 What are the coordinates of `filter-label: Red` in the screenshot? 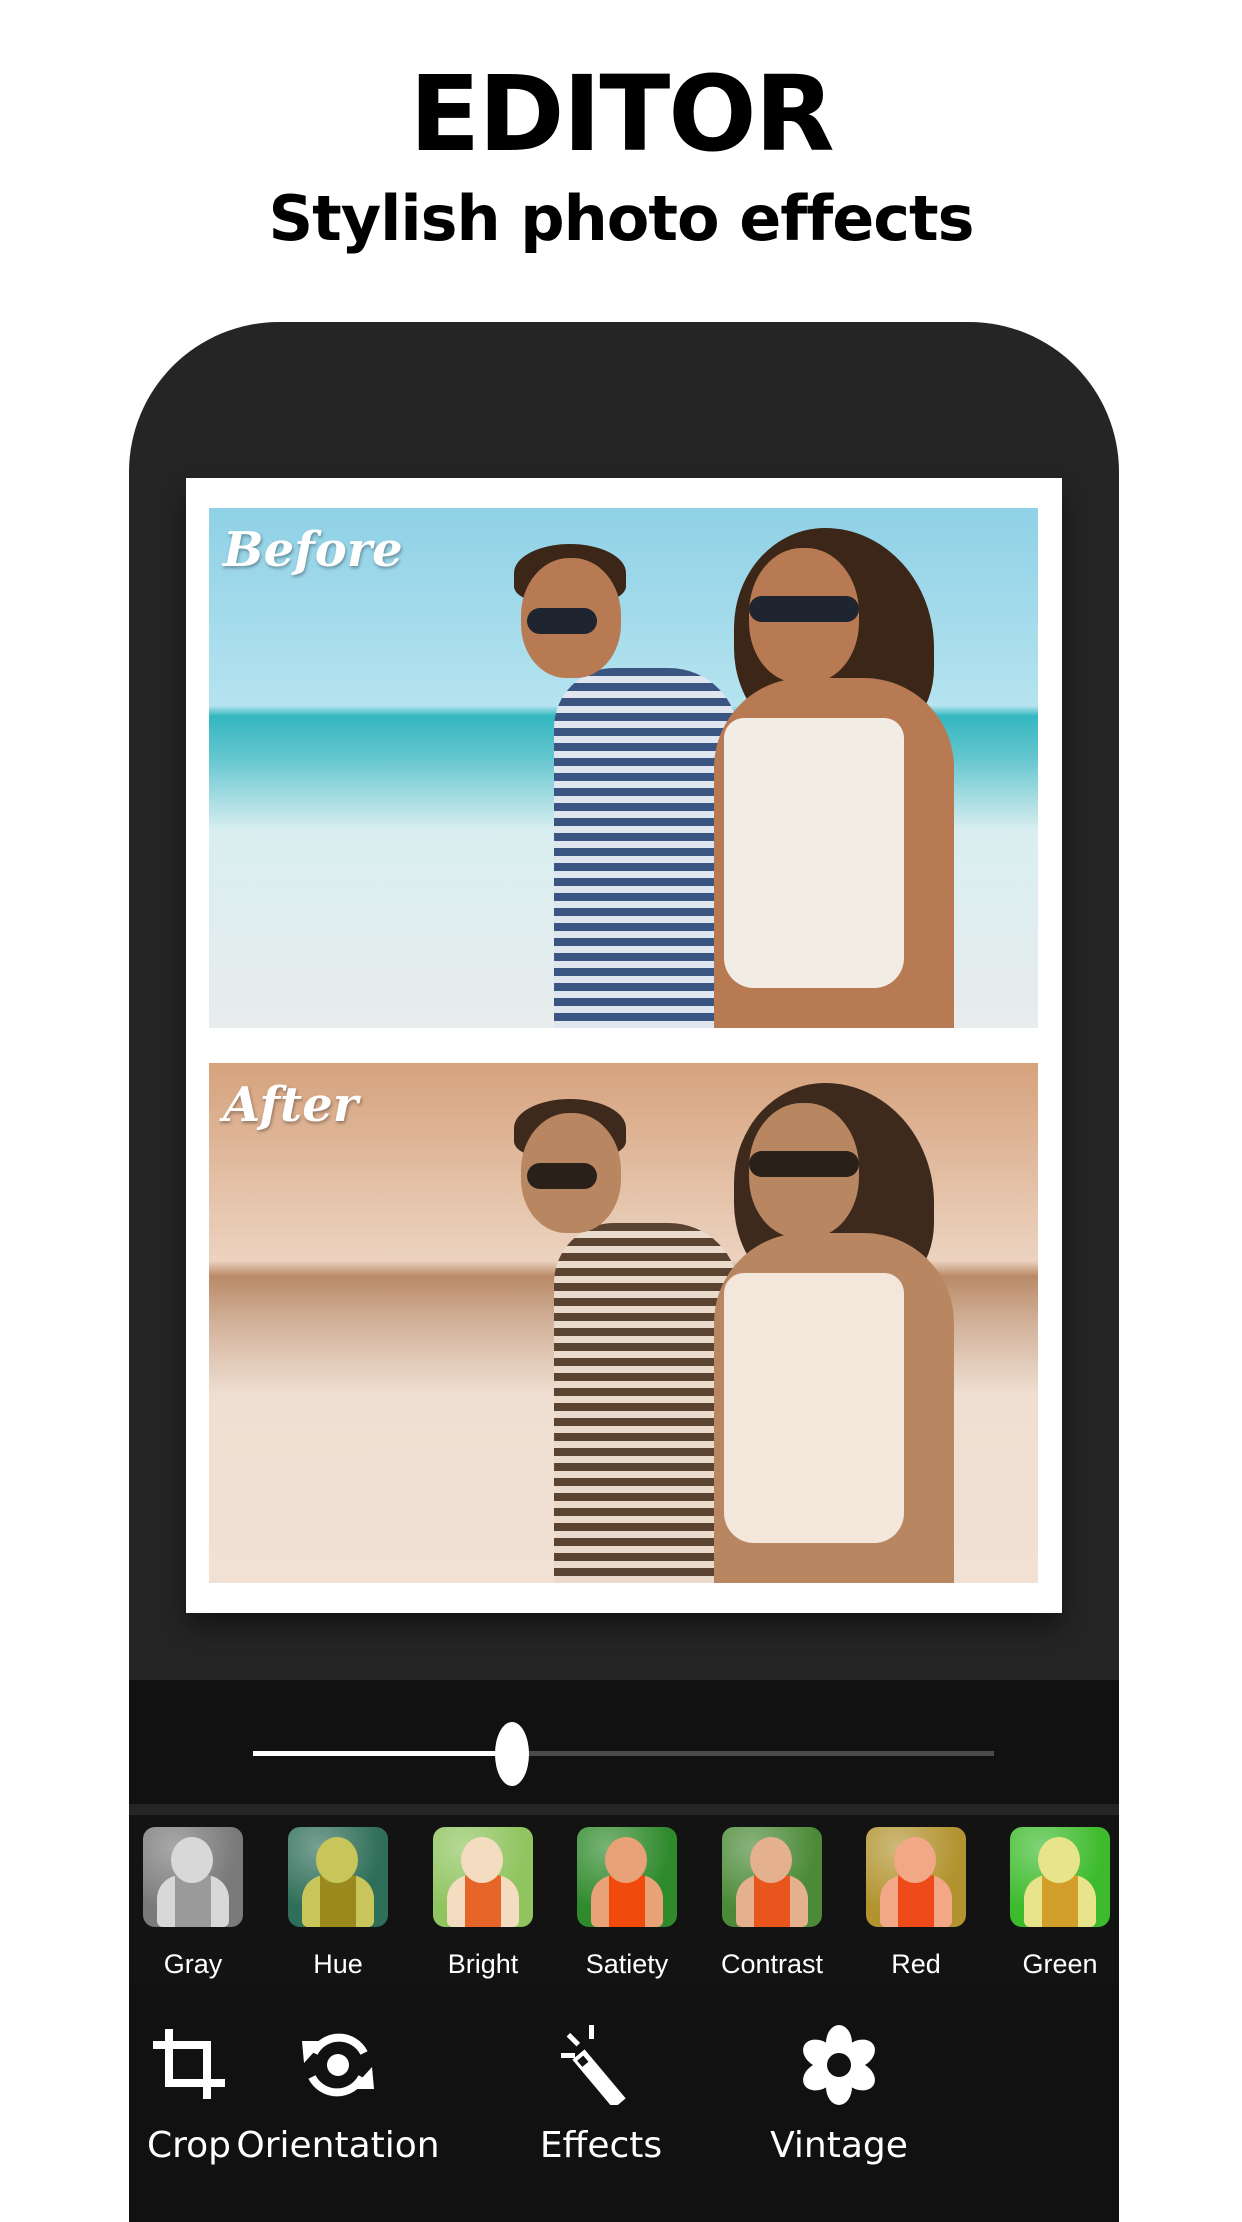 It's located at (916, 1964).